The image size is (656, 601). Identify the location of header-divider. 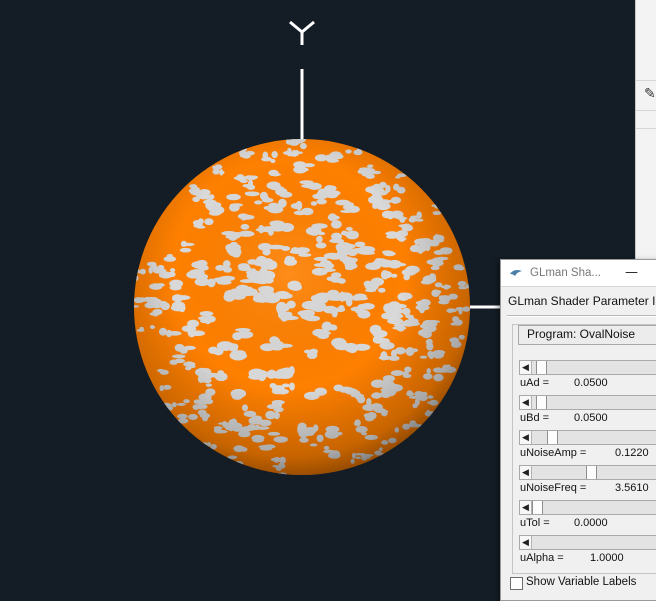
(581, 316).